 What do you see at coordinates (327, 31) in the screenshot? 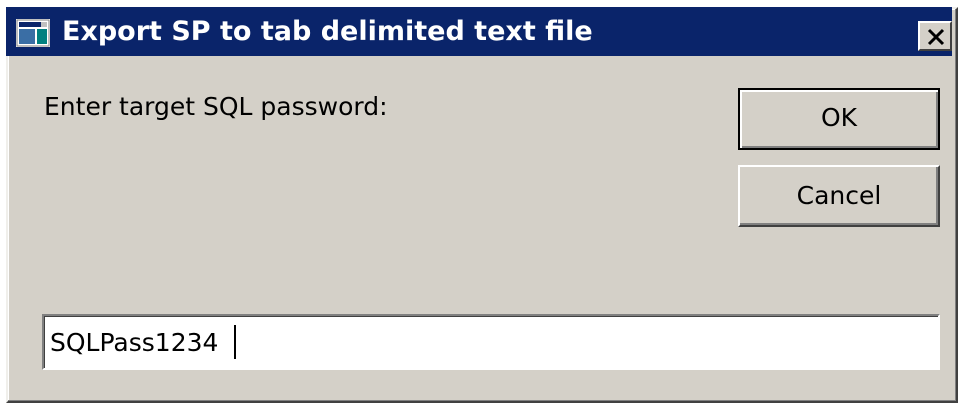
I see `window-title: Export SP to tab delimited text file` at bounding box center [327, 31].